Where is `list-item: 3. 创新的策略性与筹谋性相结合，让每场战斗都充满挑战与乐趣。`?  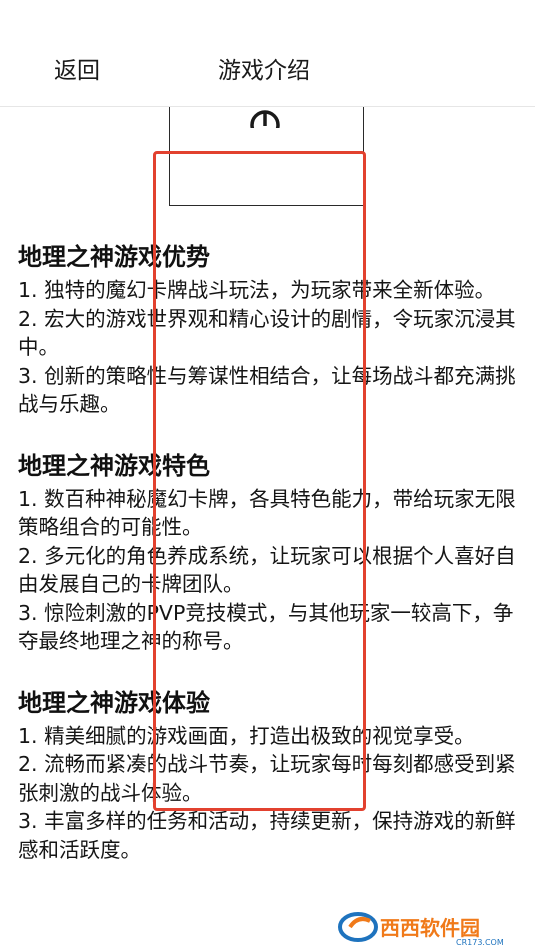 list-item: 3. 创新的策略性与筹谋性相结合，让每场战斗都充满挑战与乐趣。 is located at coordinates (267, 390).